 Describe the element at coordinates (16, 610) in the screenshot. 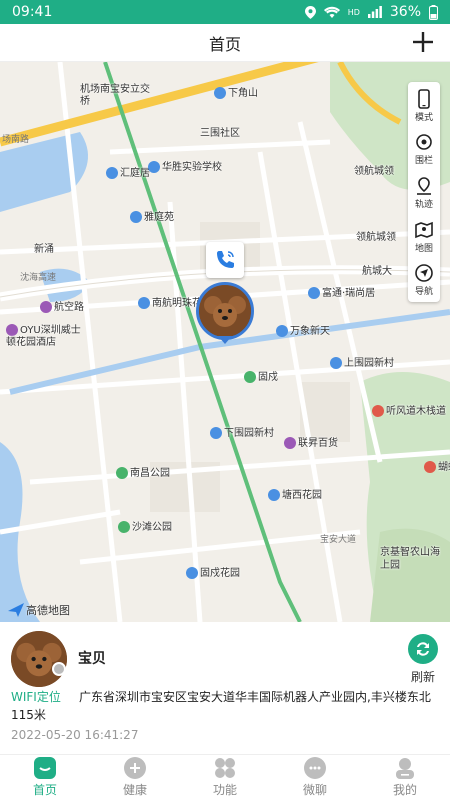

I see `amap-logo-icon` at that location.